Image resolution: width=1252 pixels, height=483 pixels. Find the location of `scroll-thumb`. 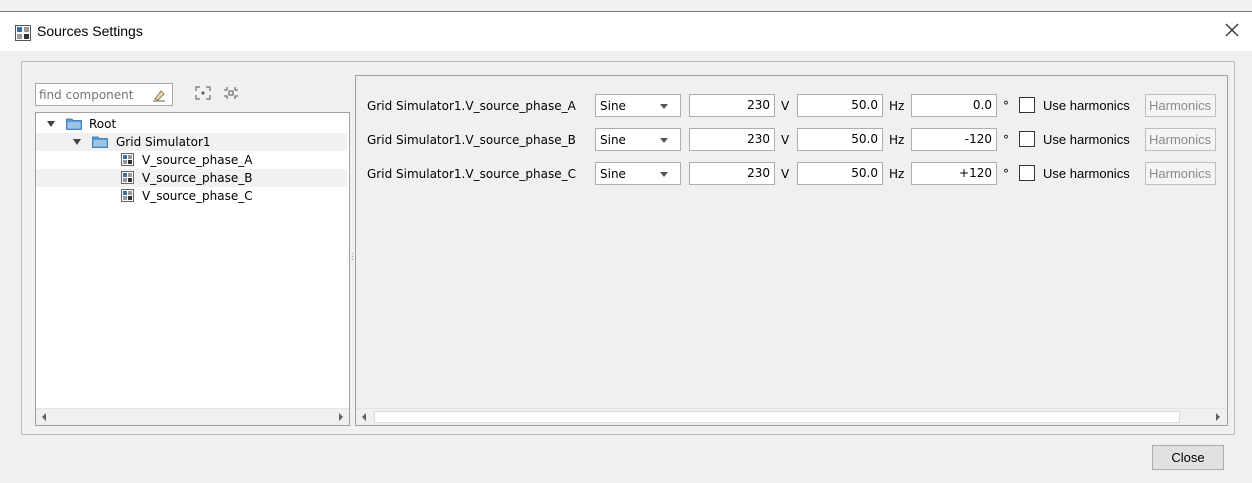

scroll-thumb is located at coordinates (777, 417).